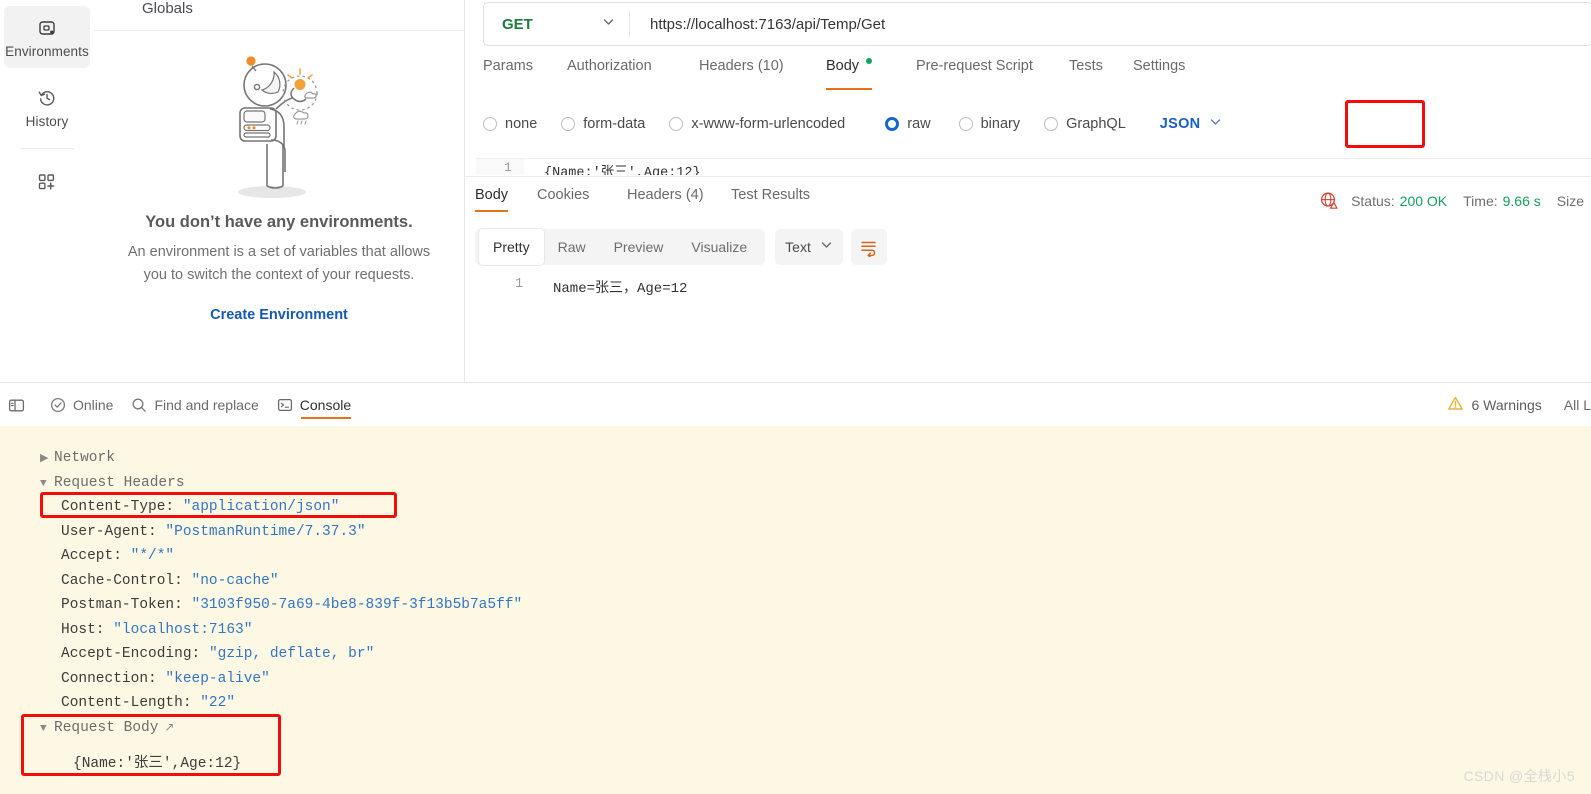 This screenshot has height=794, width=1591. I want to click on radio-raw: raw, so click(908, 124).